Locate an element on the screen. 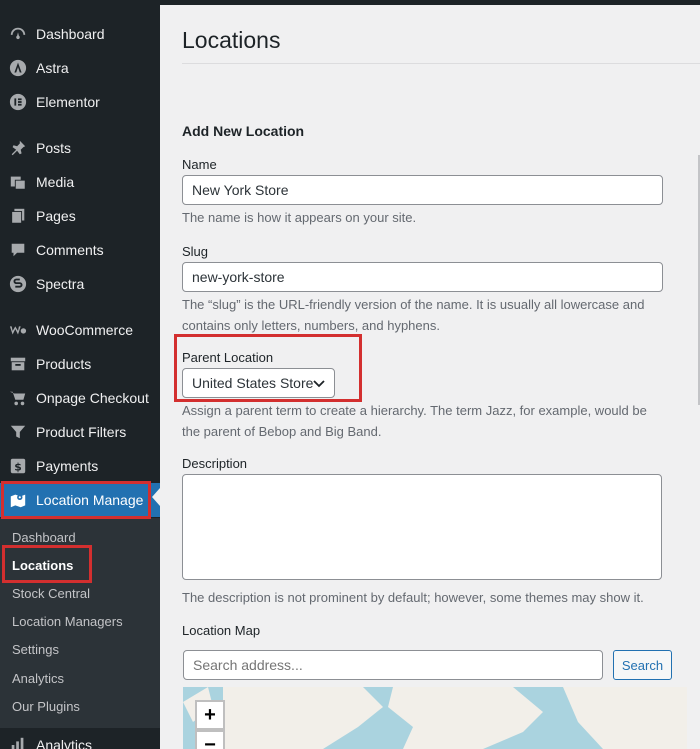 The width and height of the screenshot is (700, 749). location-map: + − is located at coordinates (435, 718).